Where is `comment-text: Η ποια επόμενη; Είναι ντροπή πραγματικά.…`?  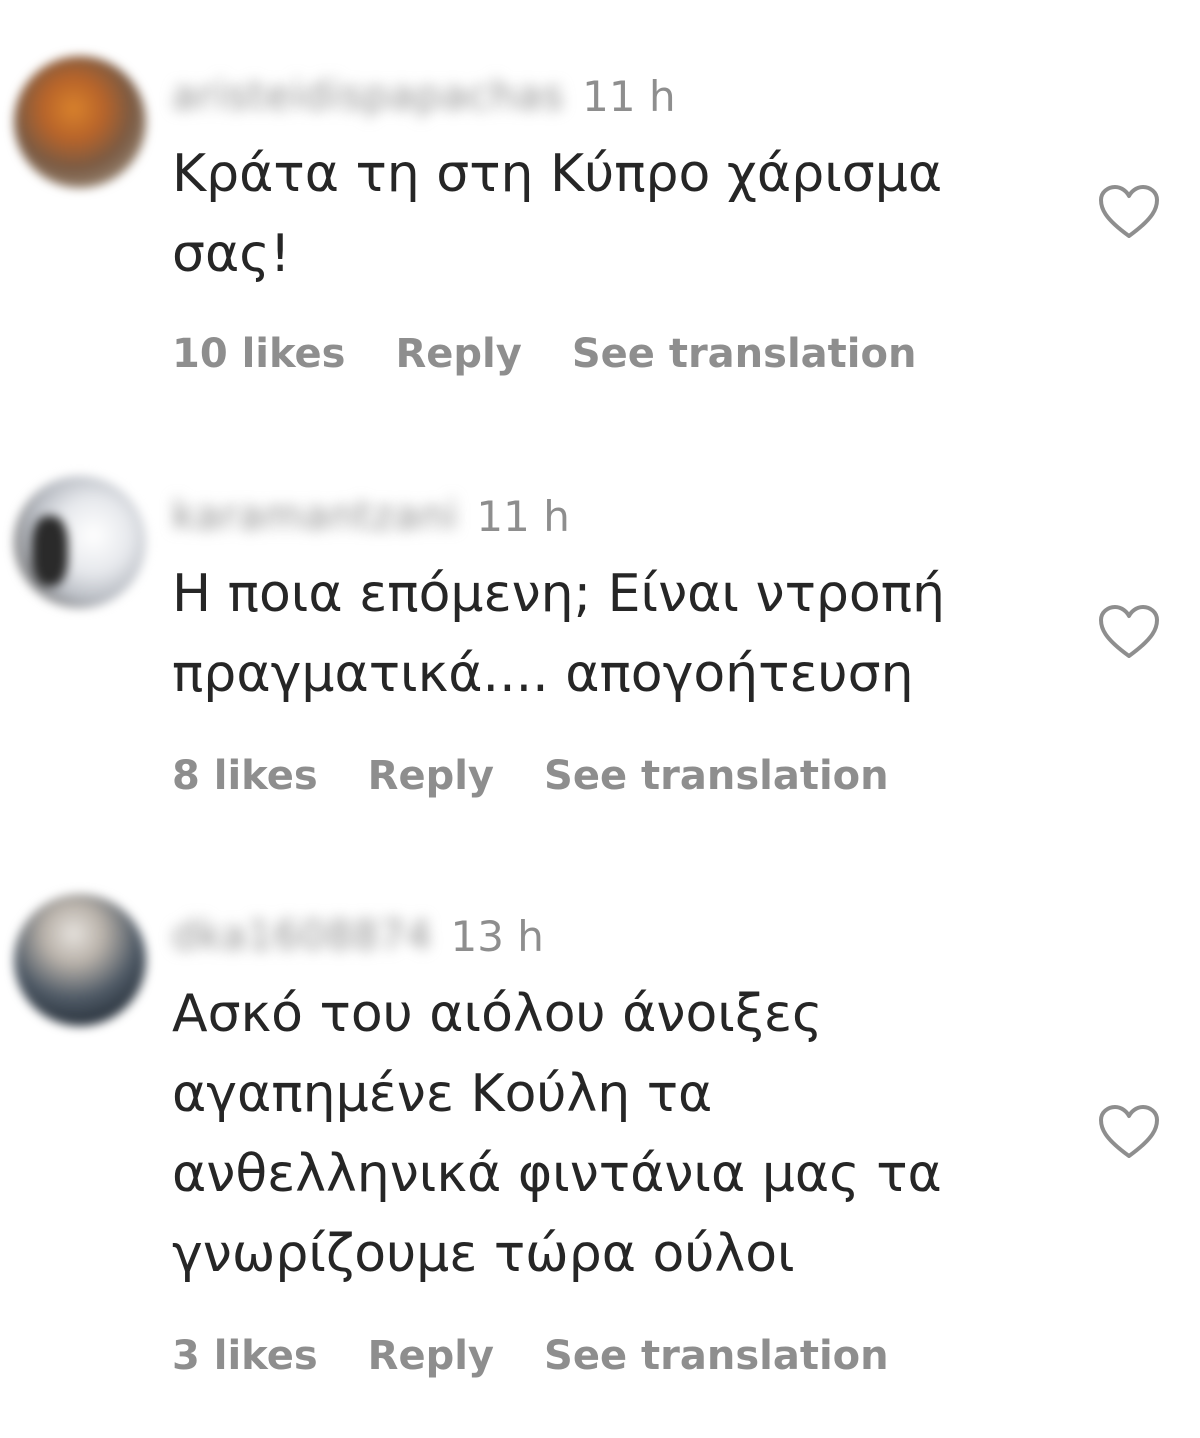
comment-text: Η ποια επόμενη; Είναι ντροπή πραγματικά.… is located at coordinates (558, 634).